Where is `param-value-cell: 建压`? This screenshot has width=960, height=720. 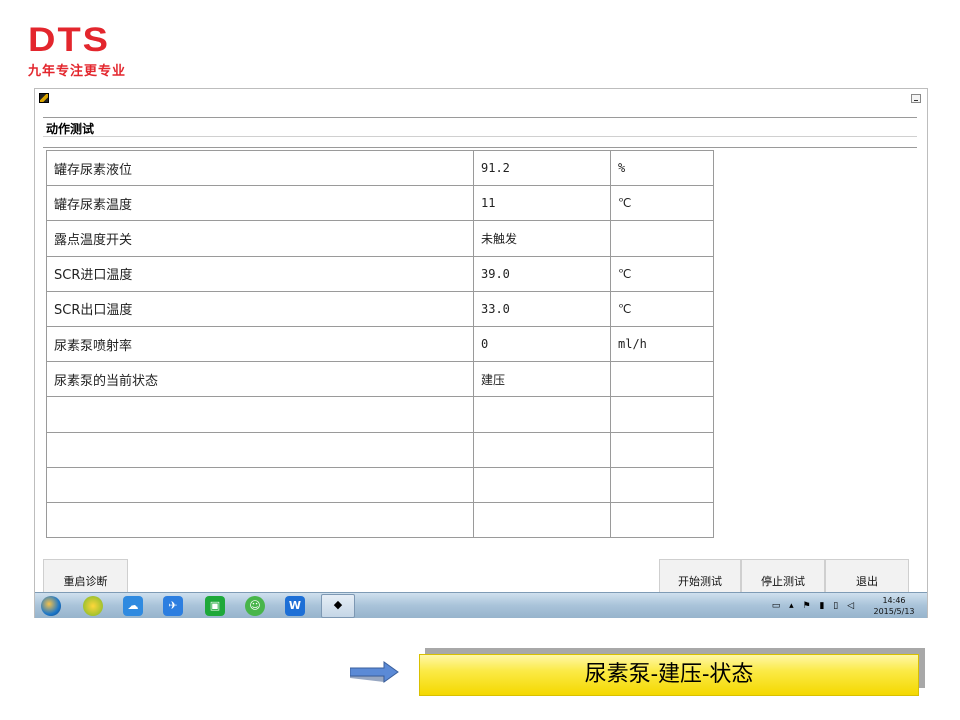 param-value-cell: 建压 is located at coordinates (542, 379).